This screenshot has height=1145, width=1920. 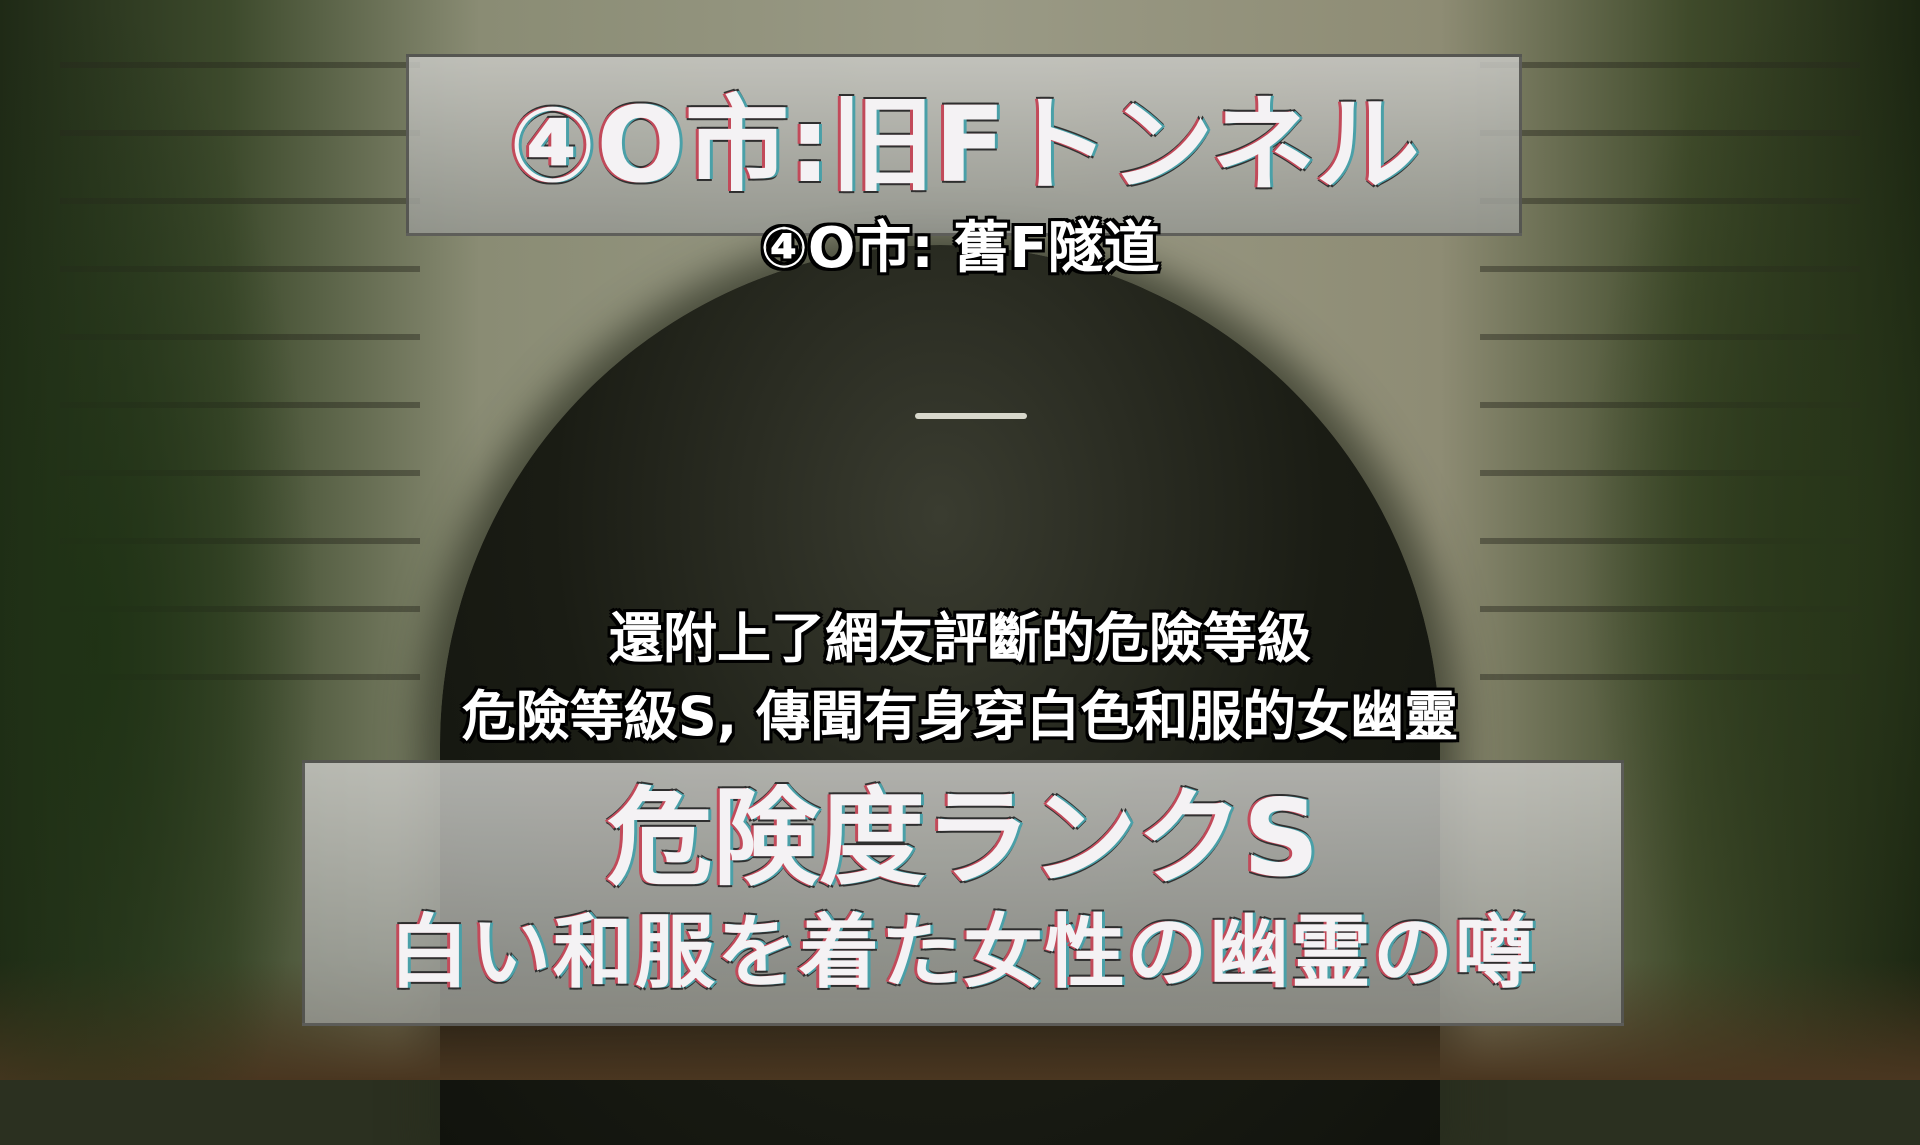 What do you see at coordinates (963, 838) in the screenshot?
I see `danger-rank-text: 危険度ランクS` at bounding box center [963, 838].